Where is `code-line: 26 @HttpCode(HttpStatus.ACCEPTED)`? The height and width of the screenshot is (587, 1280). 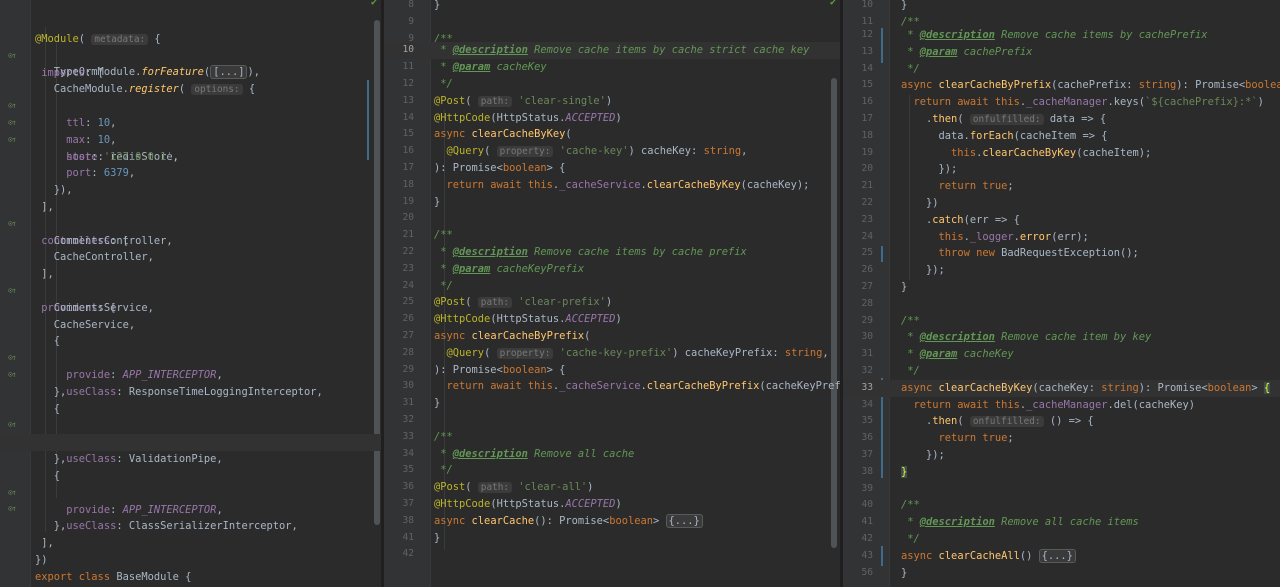
code-line: 26 @HttpCode(HttpStatus.ACCEPTED) is located at coordinates (612, 319).